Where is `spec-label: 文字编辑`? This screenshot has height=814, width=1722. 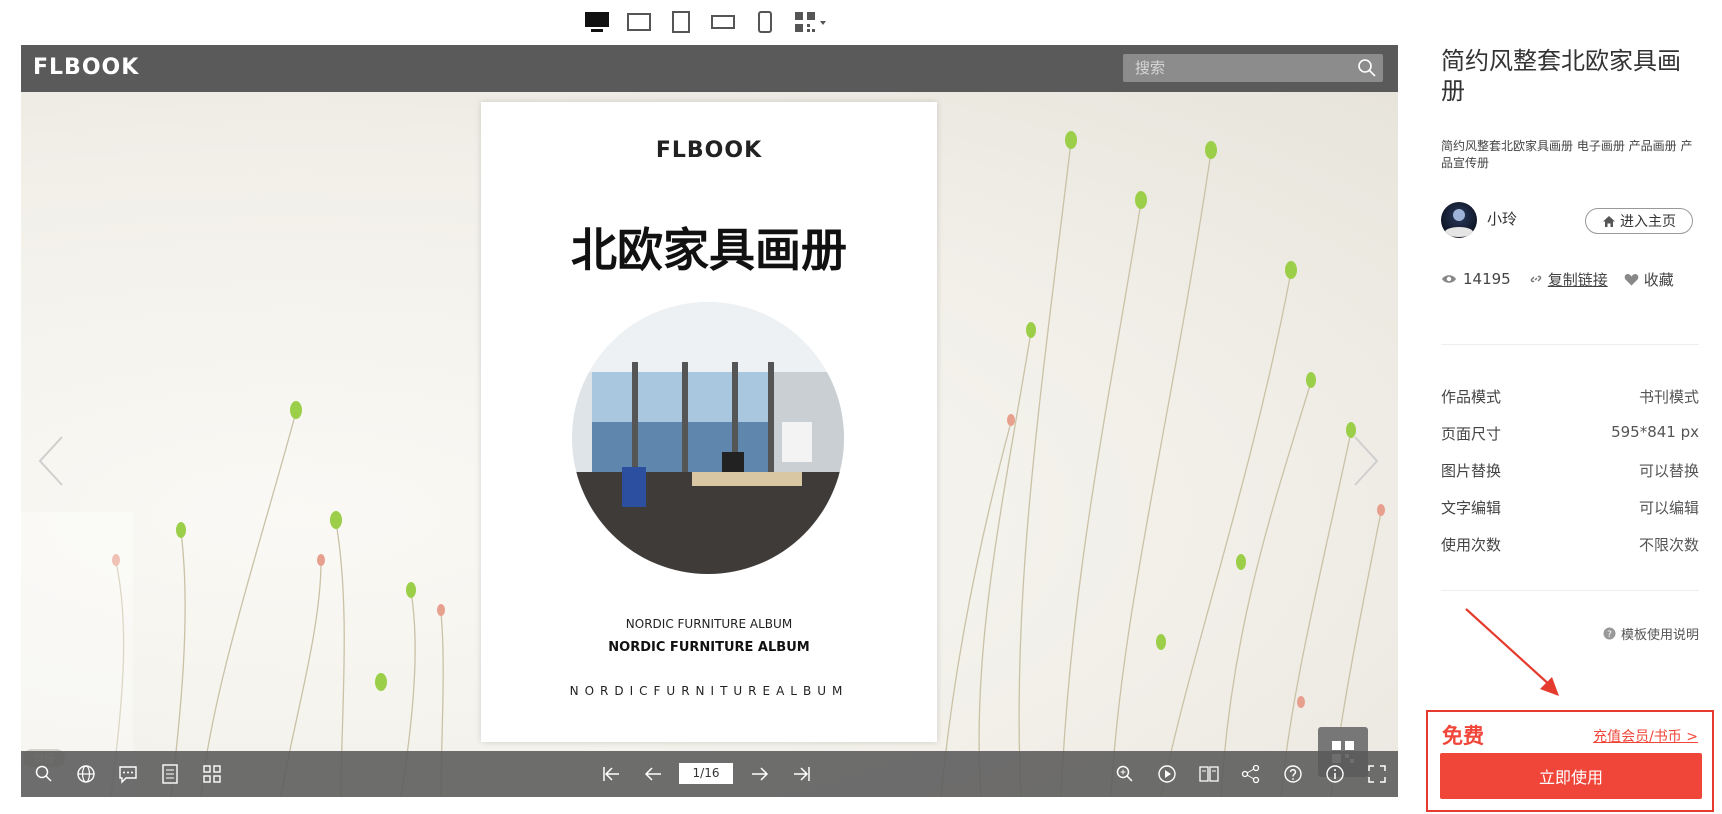 spec-label: 文字编辑 is located at coordinates (1471, 508).